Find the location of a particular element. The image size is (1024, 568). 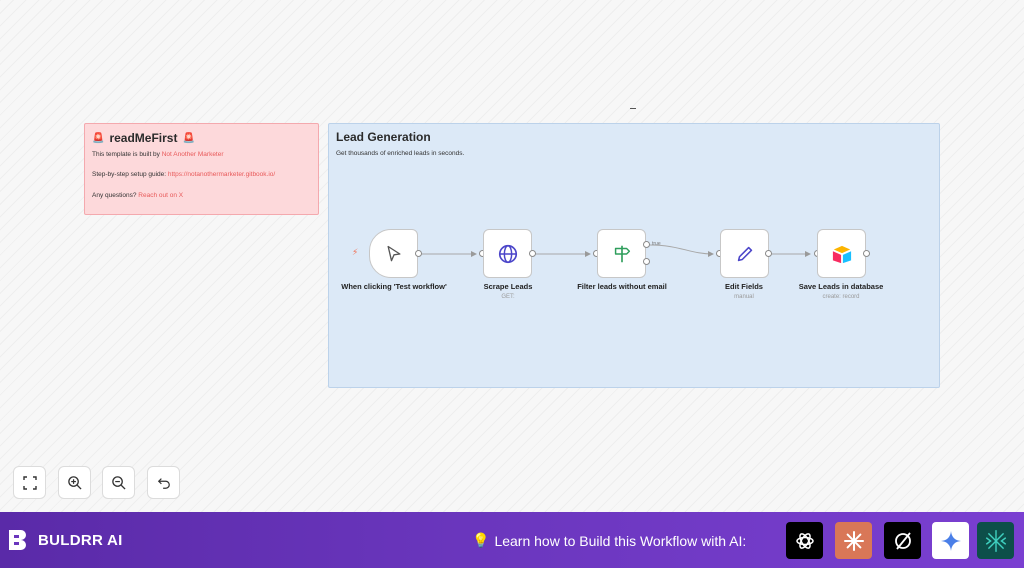

cursor-icon is located at coordinates (393, 253).